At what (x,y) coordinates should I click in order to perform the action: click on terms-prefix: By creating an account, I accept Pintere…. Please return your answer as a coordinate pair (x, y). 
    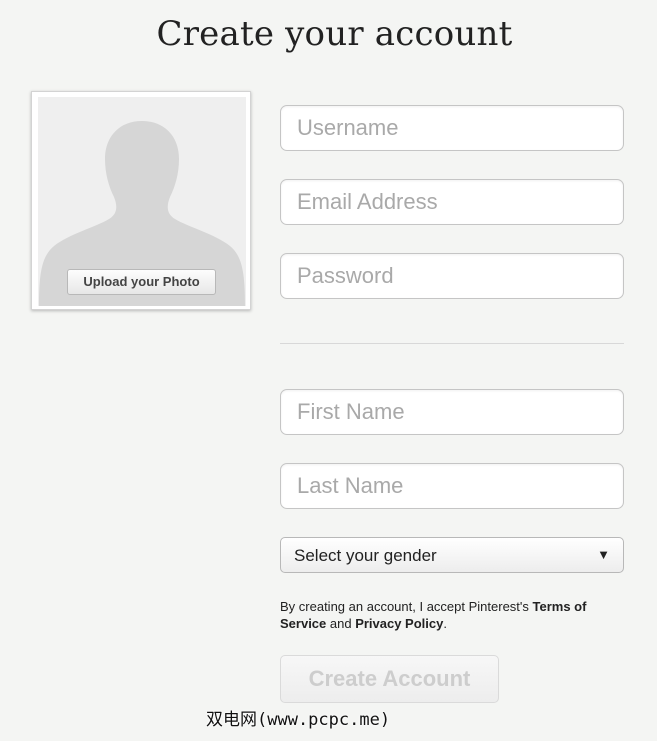
    Looking at the image, I should click on (406, 606).